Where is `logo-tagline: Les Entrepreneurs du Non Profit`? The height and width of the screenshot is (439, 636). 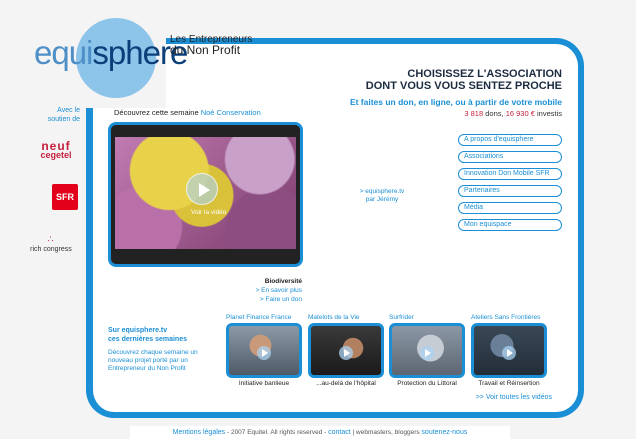 logo-tagline: Les Entrepreneurs du Non Profit is located at coordinates (211, 45).